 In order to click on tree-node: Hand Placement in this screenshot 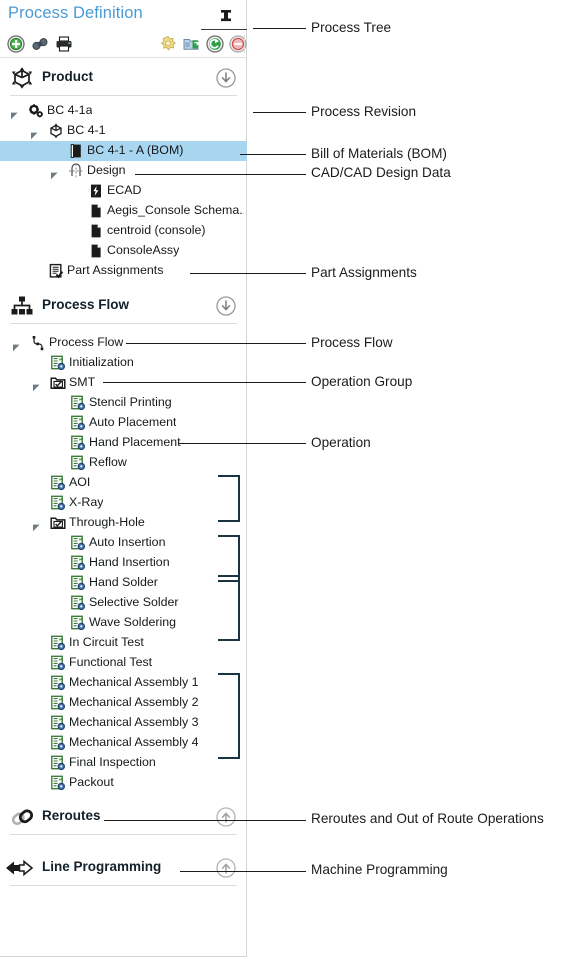, I will do `click(123, 443)`.